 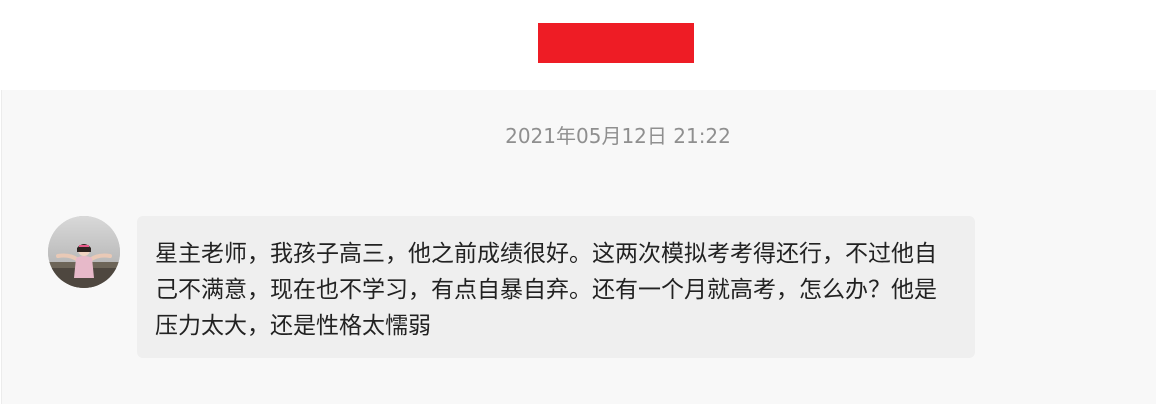 I want to click on redacted-title-block, so click(x=616, y=43).